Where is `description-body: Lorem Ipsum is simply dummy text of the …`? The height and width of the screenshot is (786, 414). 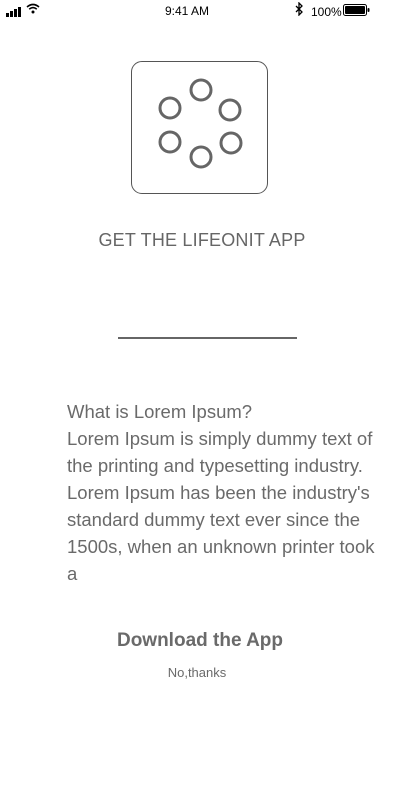
description-body: Lorem Ipsum is simply dummy text of the … is located at coordinates (221, 506).